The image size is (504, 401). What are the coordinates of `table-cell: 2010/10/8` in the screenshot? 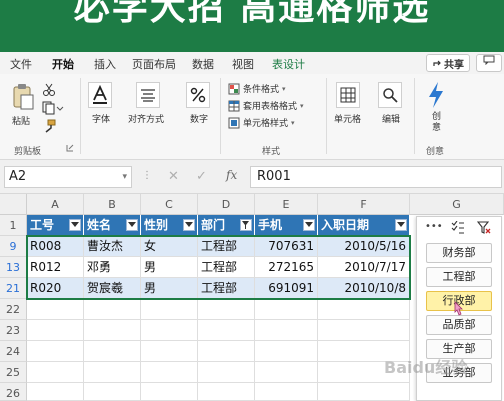 It's located at (364, 288).